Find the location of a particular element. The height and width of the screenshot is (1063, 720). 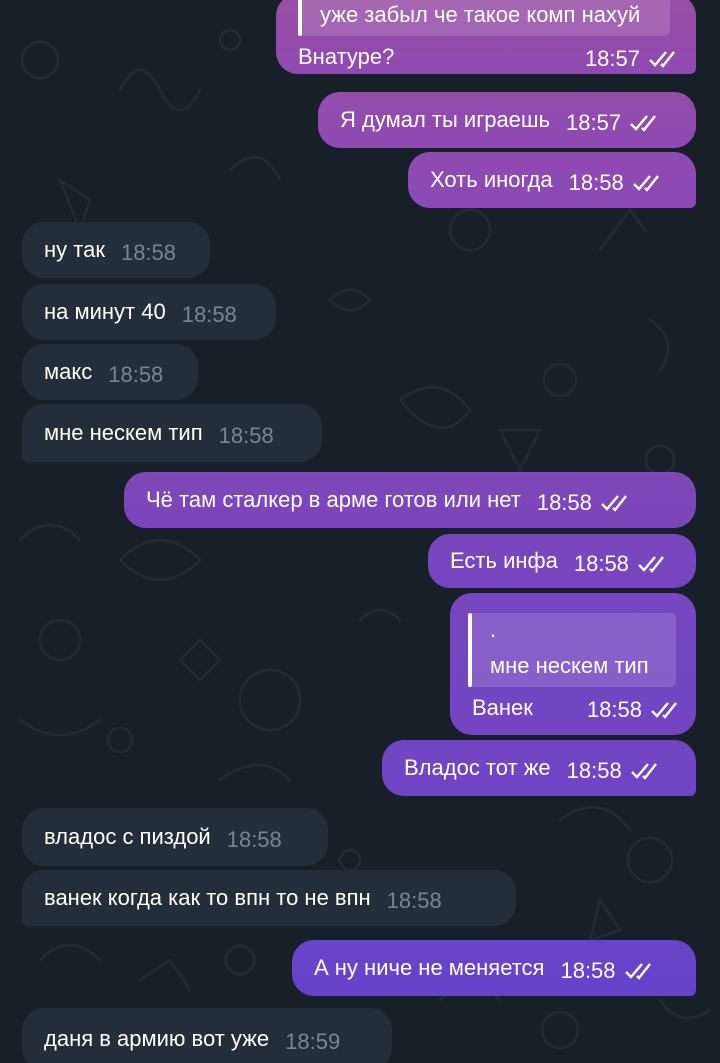

quote-text: мне нескем тип is located at coordinates (569, 665).